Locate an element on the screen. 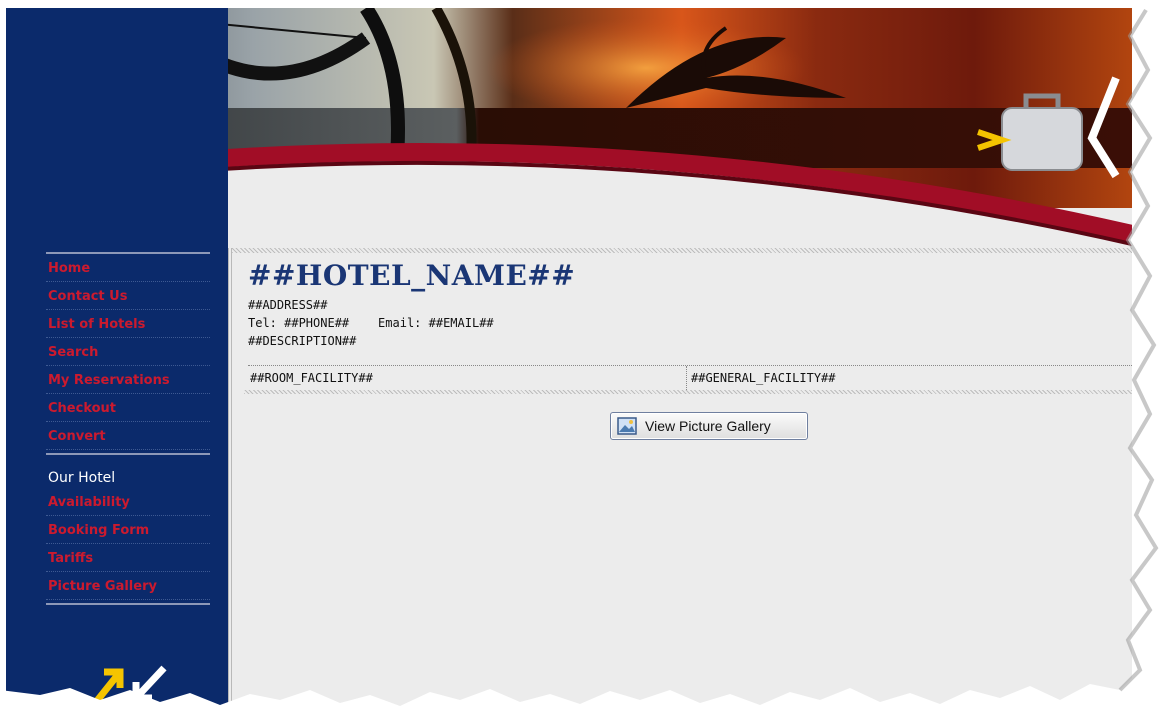 This screenshot has height=720, width=1162. arrows-logo-icon is located at coordinates (130, 685).